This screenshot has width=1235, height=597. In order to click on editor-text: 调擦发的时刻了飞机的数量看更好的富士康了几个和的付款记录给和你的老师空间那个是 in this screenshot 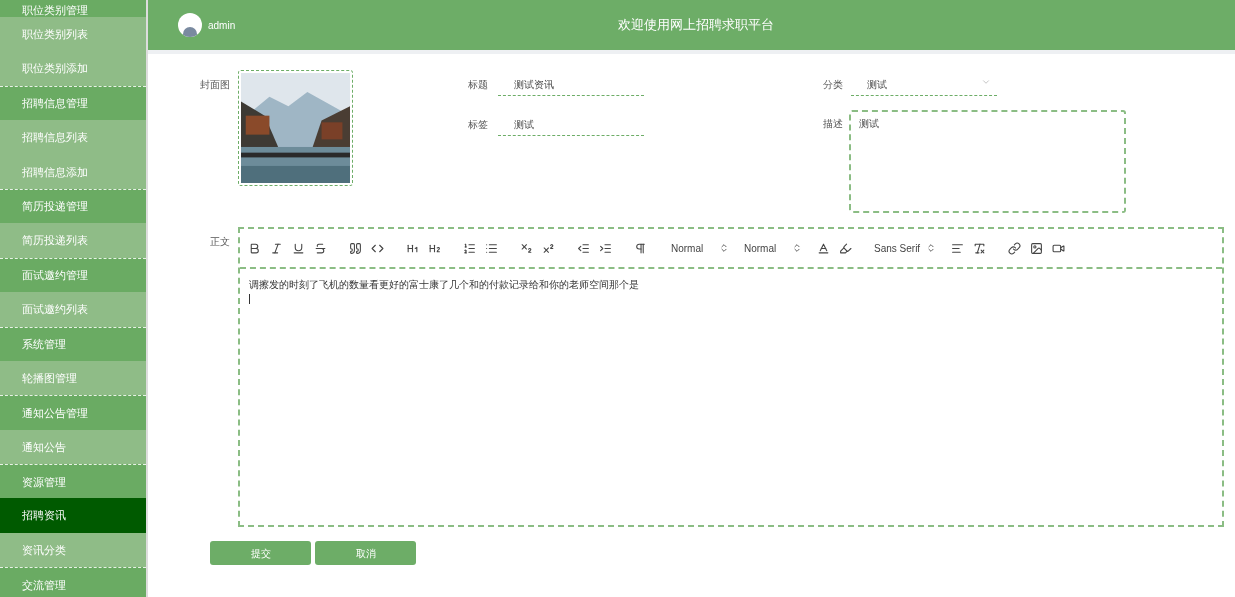, I will do `click(444, 285)`.